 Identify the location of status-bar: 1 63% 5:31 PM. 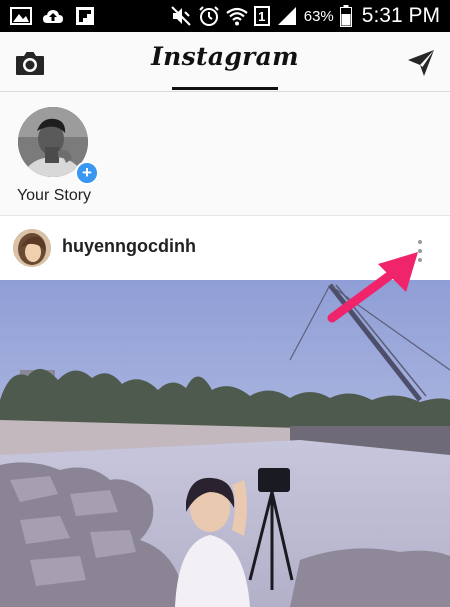
(225, 16).